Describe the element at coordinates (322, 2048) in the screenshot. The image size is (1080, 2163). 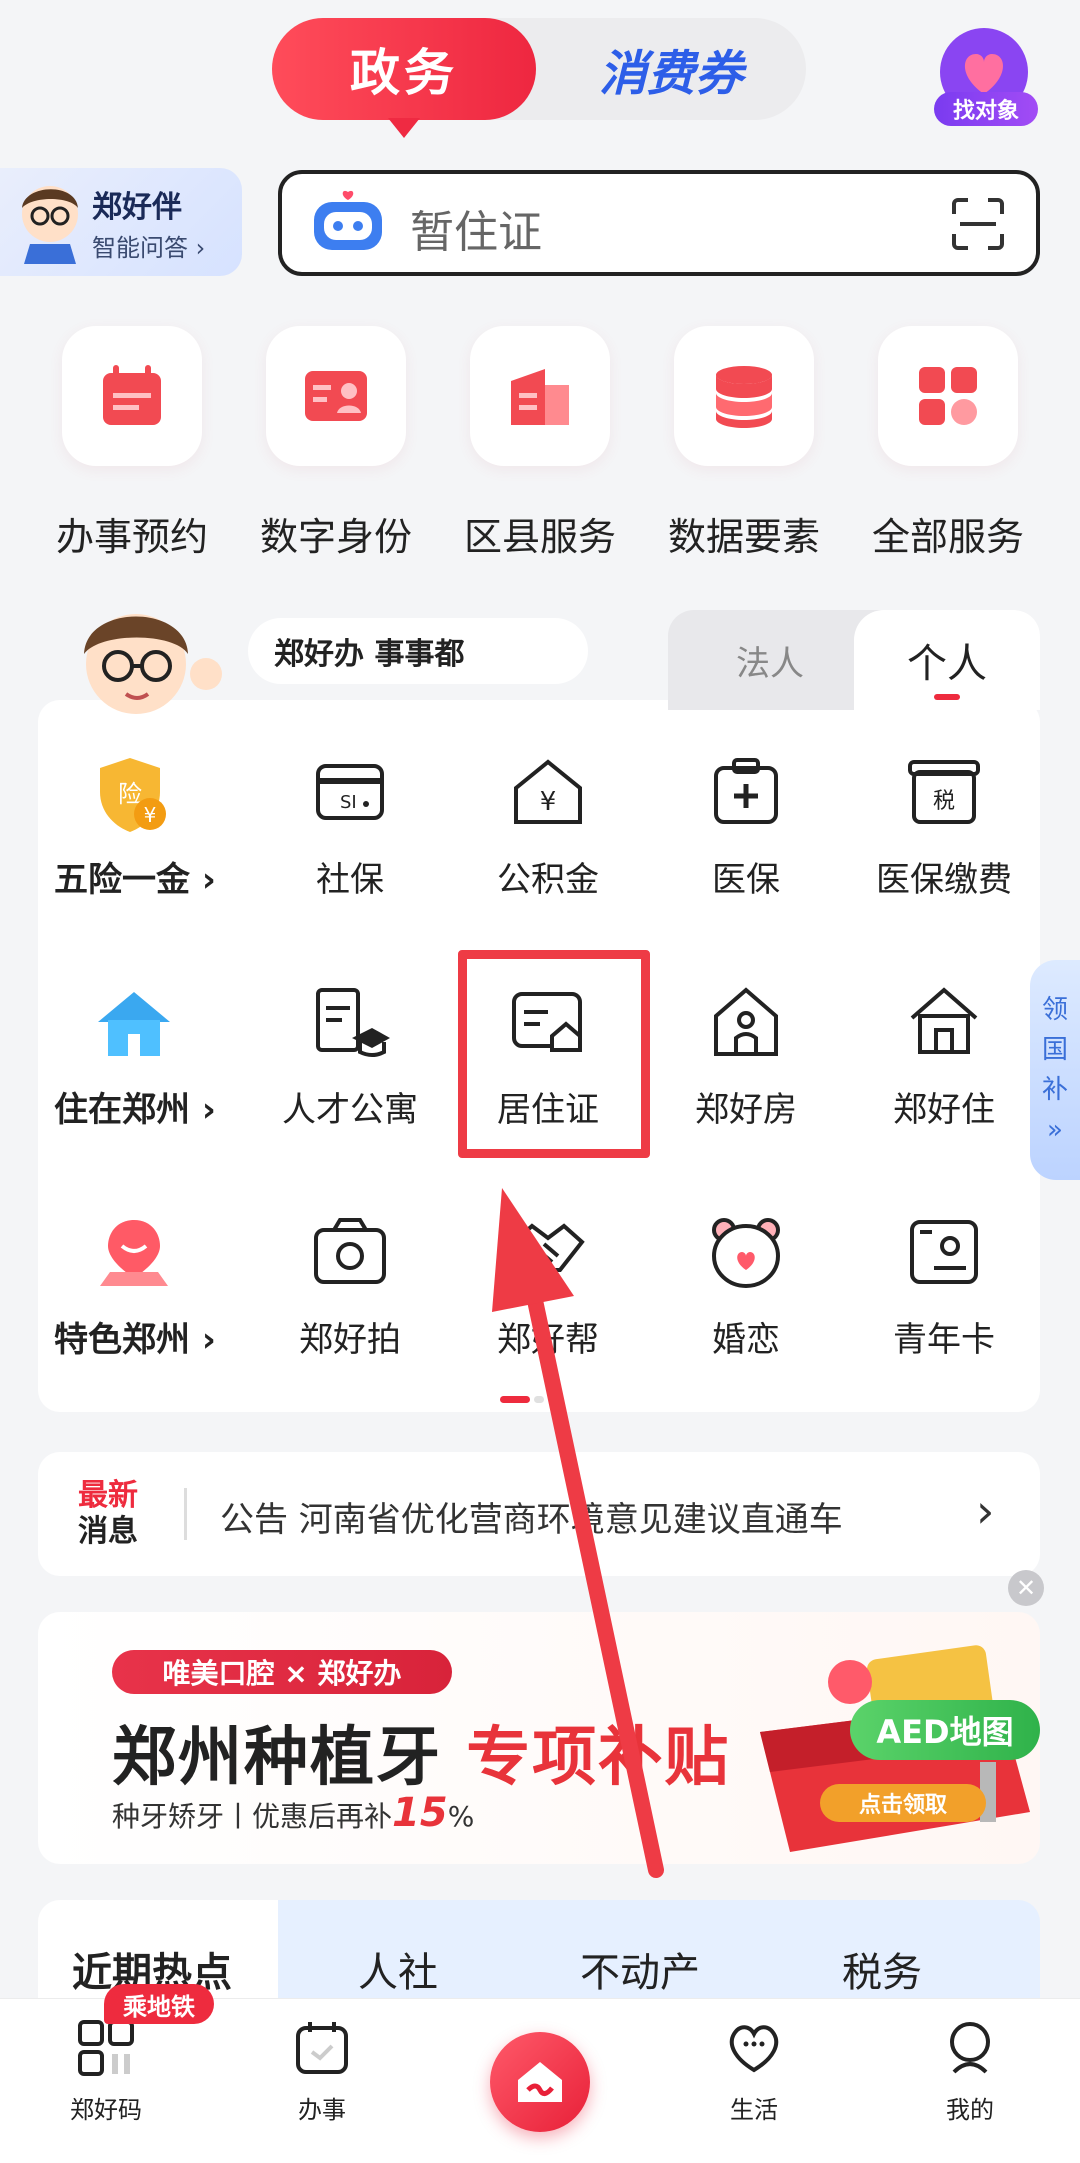
I see `calendar-icon` at that location.